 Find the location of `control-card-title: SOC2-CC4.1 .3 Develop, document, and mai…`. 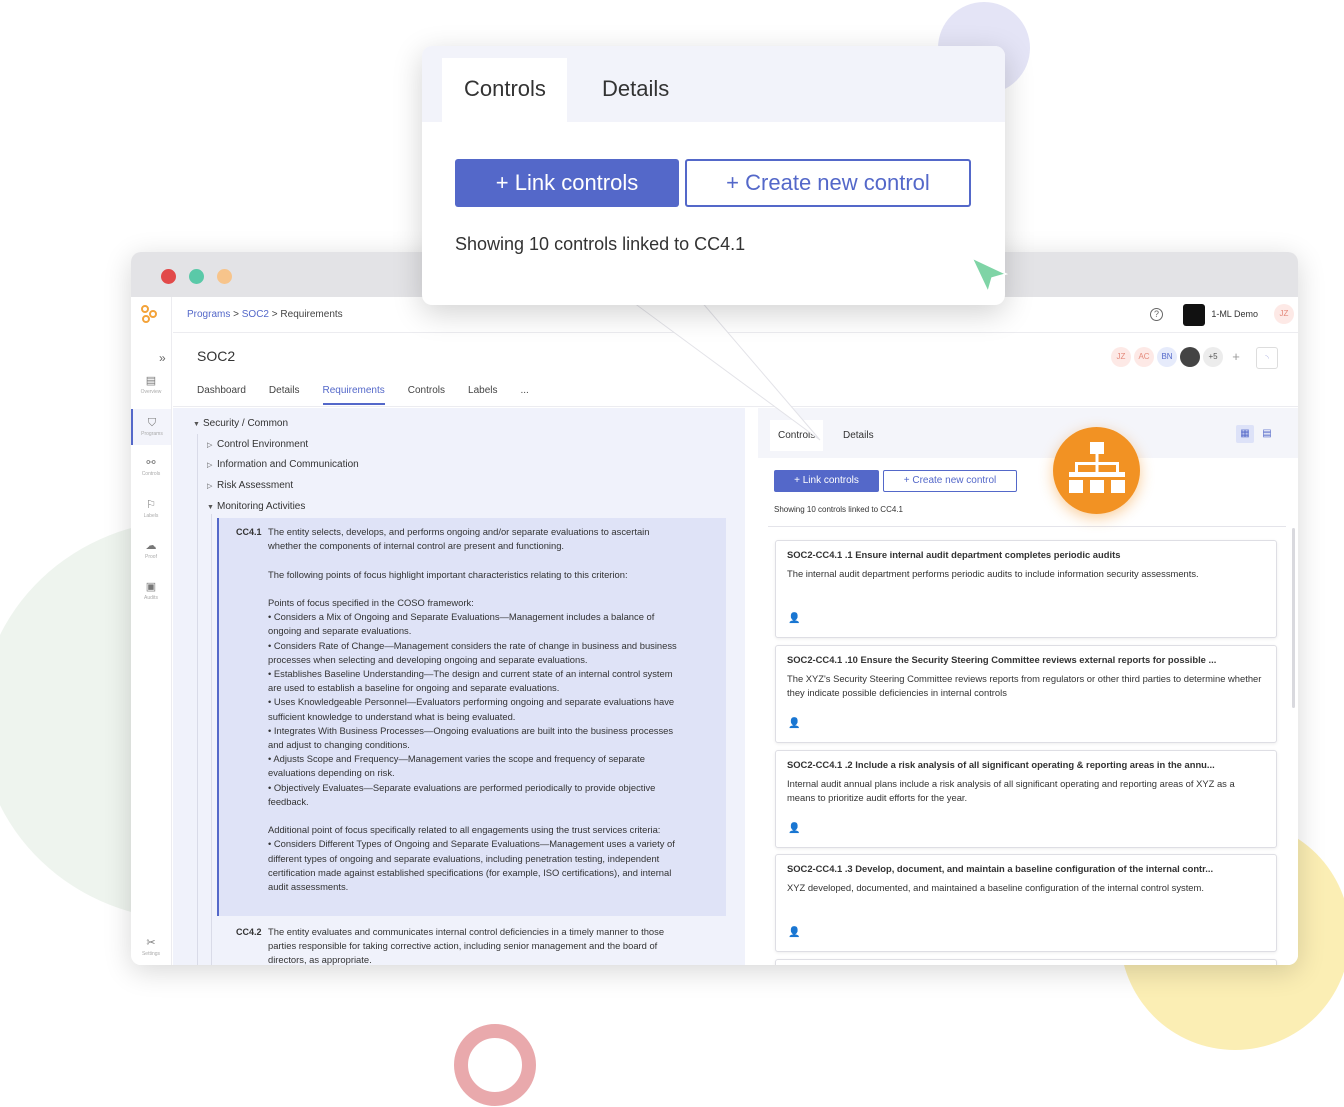

control-card-title: SOC2-CC4.1 .3 Develop, document, and mai… is located at coordinates (1026, 868).